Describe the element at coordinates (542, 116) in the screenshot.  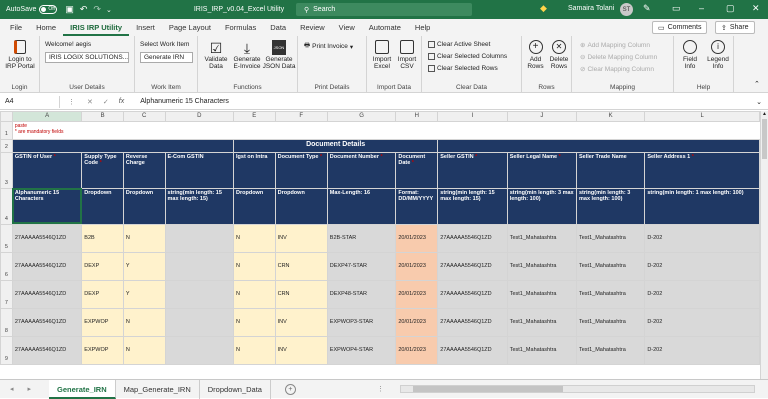
I see `column-header: J` at that location.